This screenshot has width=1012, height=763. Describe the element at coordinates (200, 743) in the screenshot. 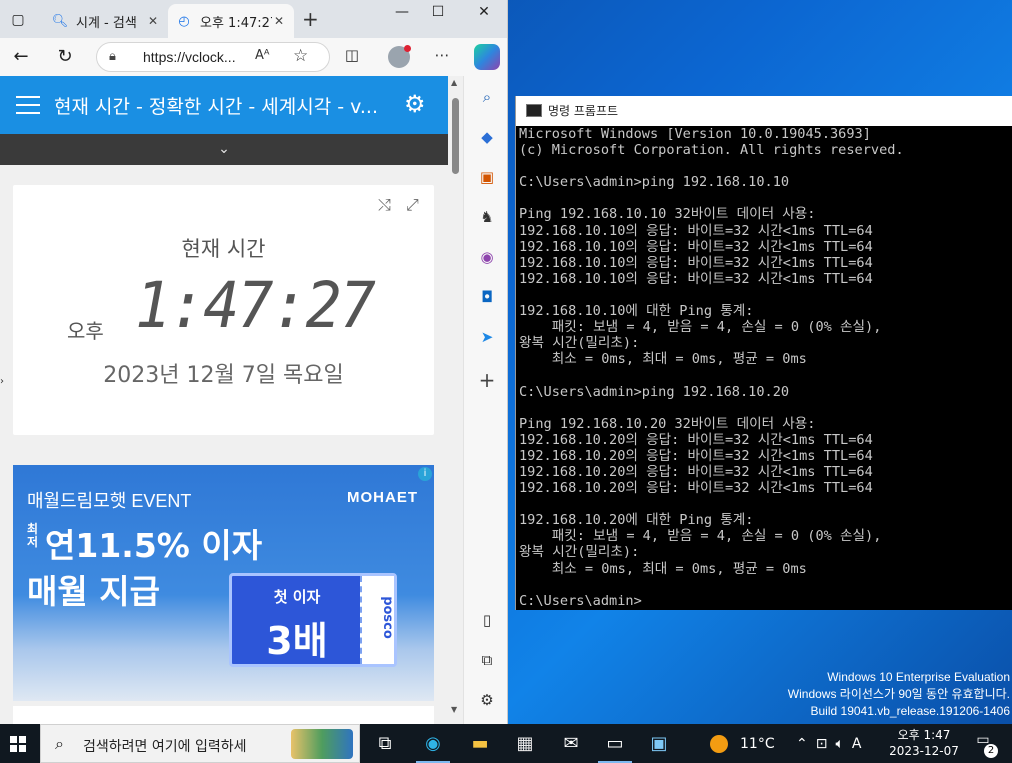

I see `taskbar-search-box: ⌕ 검색하려면 여기에 입력하세` at that location.